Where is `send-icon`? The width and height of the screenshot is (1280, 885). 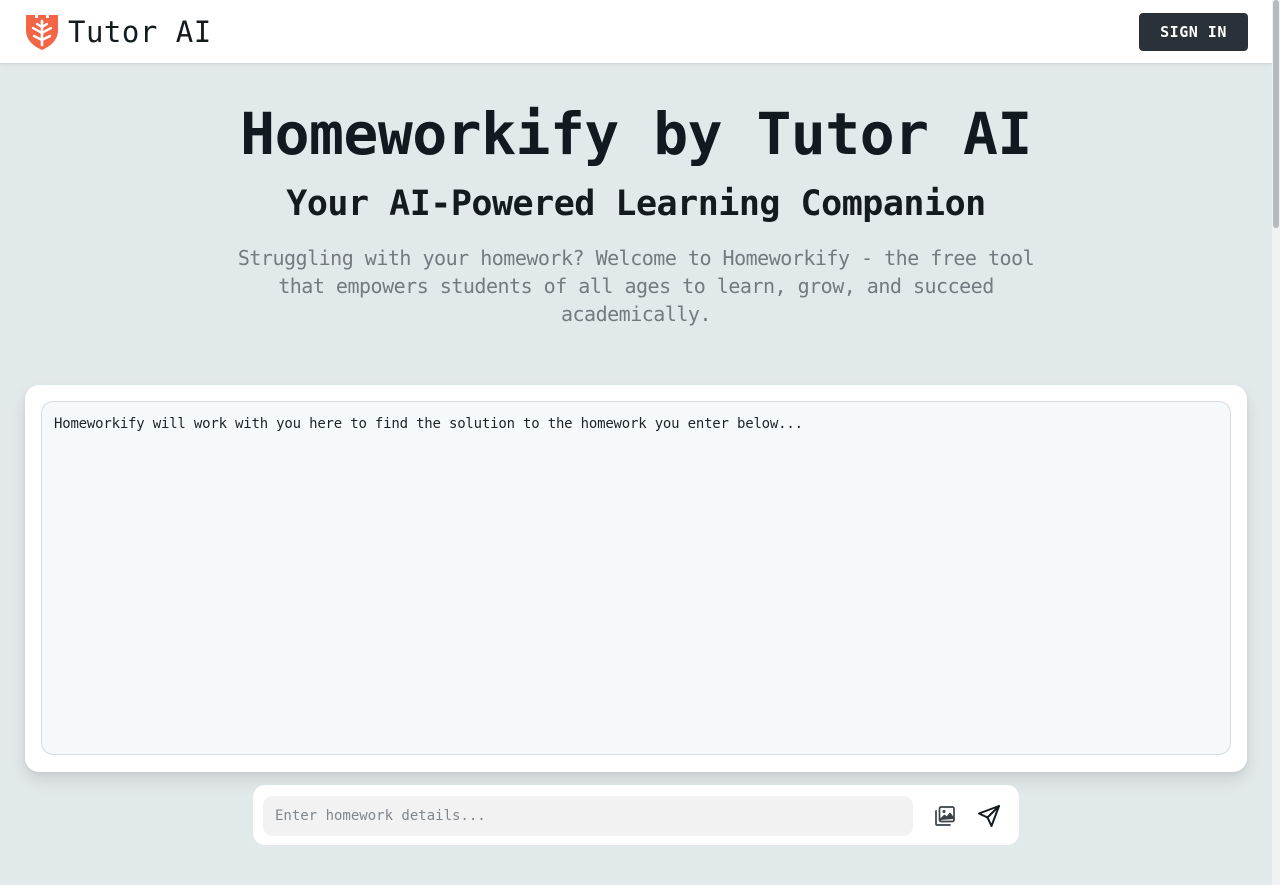 send-icon is located at coordinates (989, 816).